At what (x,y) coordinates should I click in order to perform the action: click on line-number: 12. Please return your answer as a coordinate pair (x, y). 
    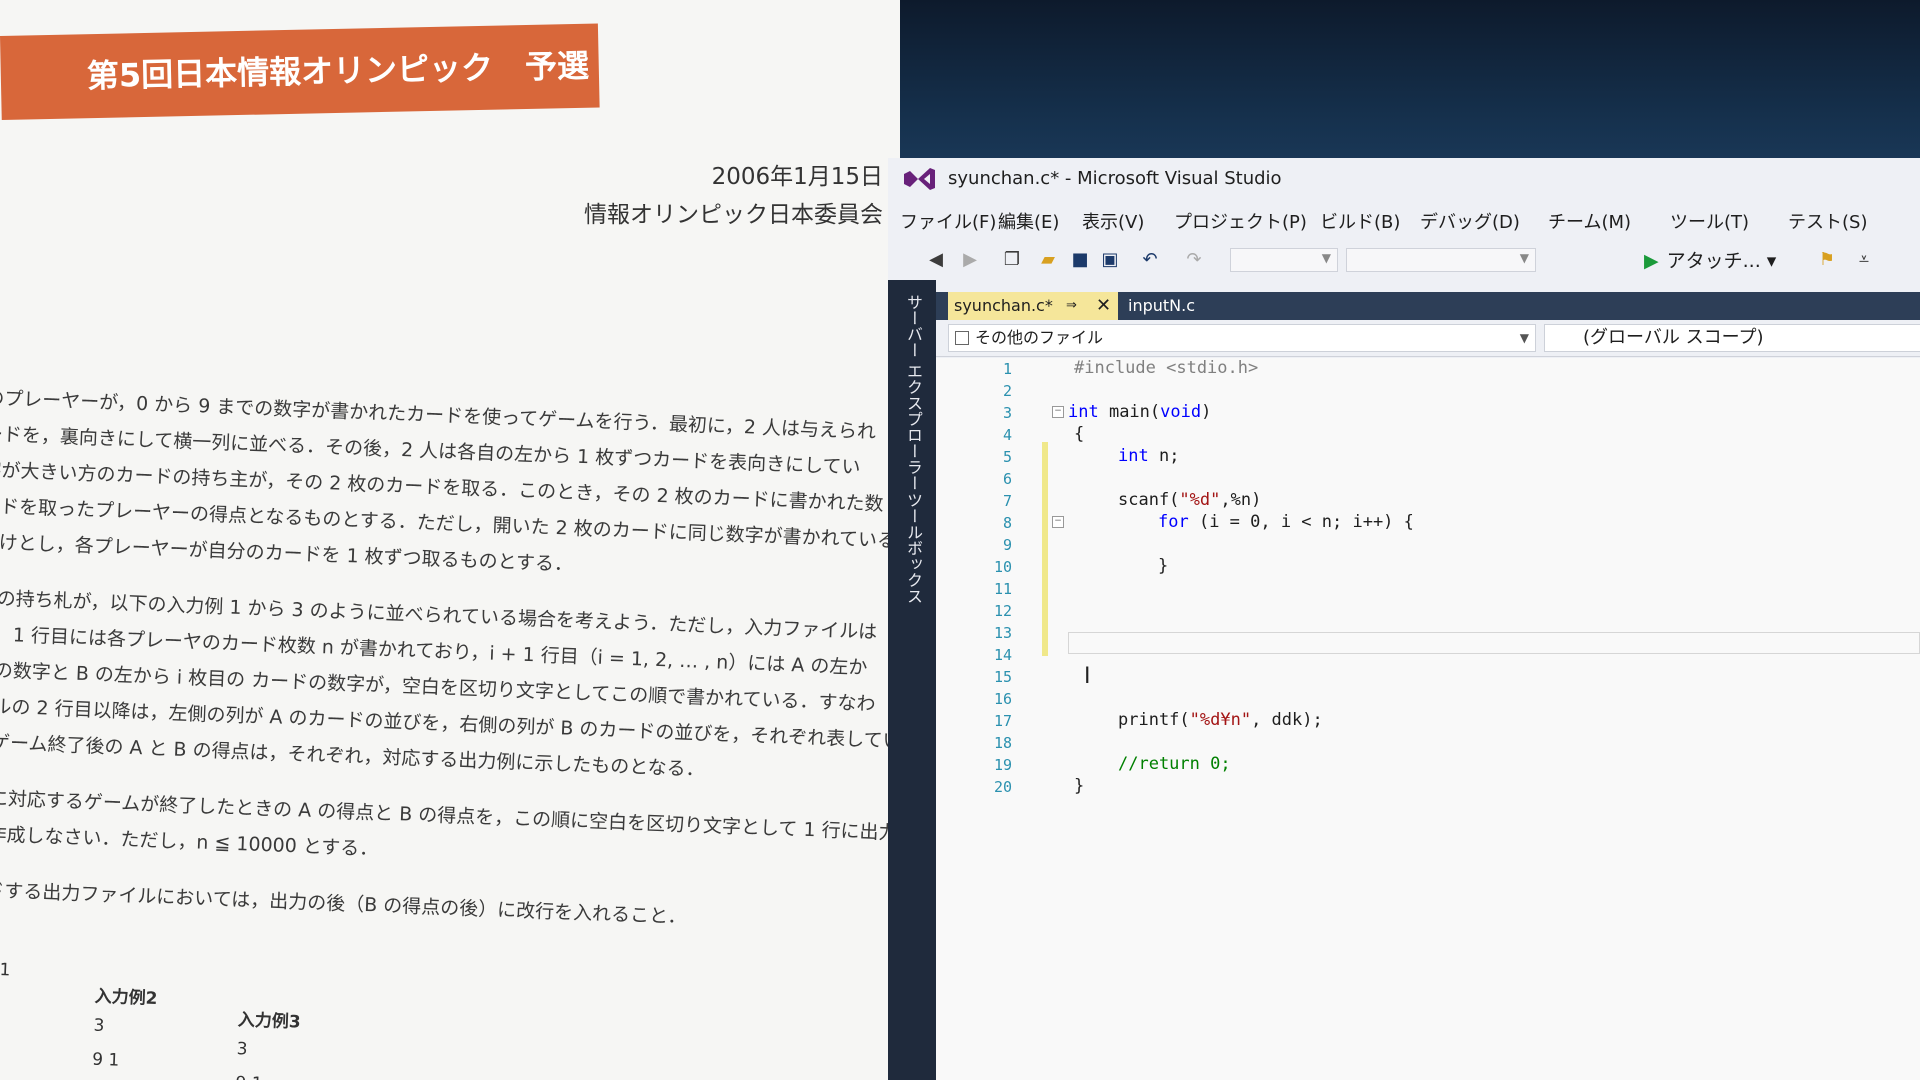
    Looking at the image, I should click on (1002, 611).